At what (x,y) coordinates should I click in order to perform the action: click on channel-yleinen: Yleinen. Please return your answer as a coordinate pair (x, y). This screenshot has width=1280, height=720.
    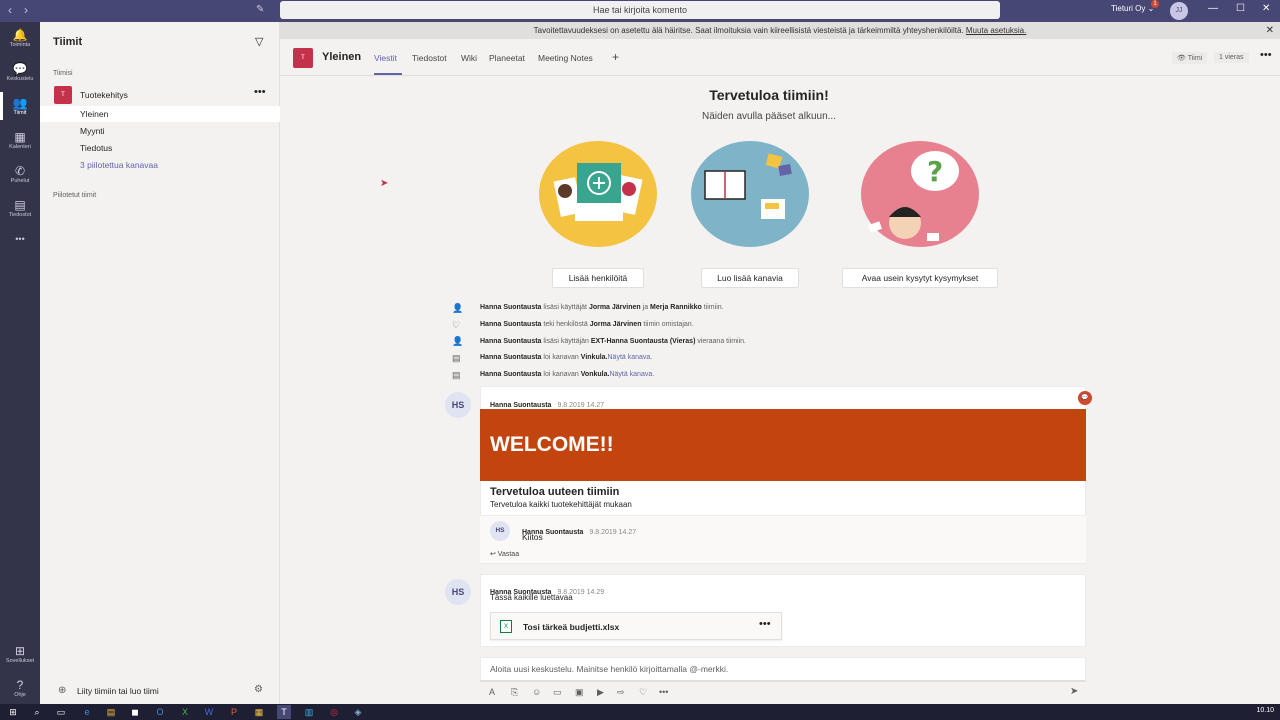
    Looking at the image, I should click on (160, 114).